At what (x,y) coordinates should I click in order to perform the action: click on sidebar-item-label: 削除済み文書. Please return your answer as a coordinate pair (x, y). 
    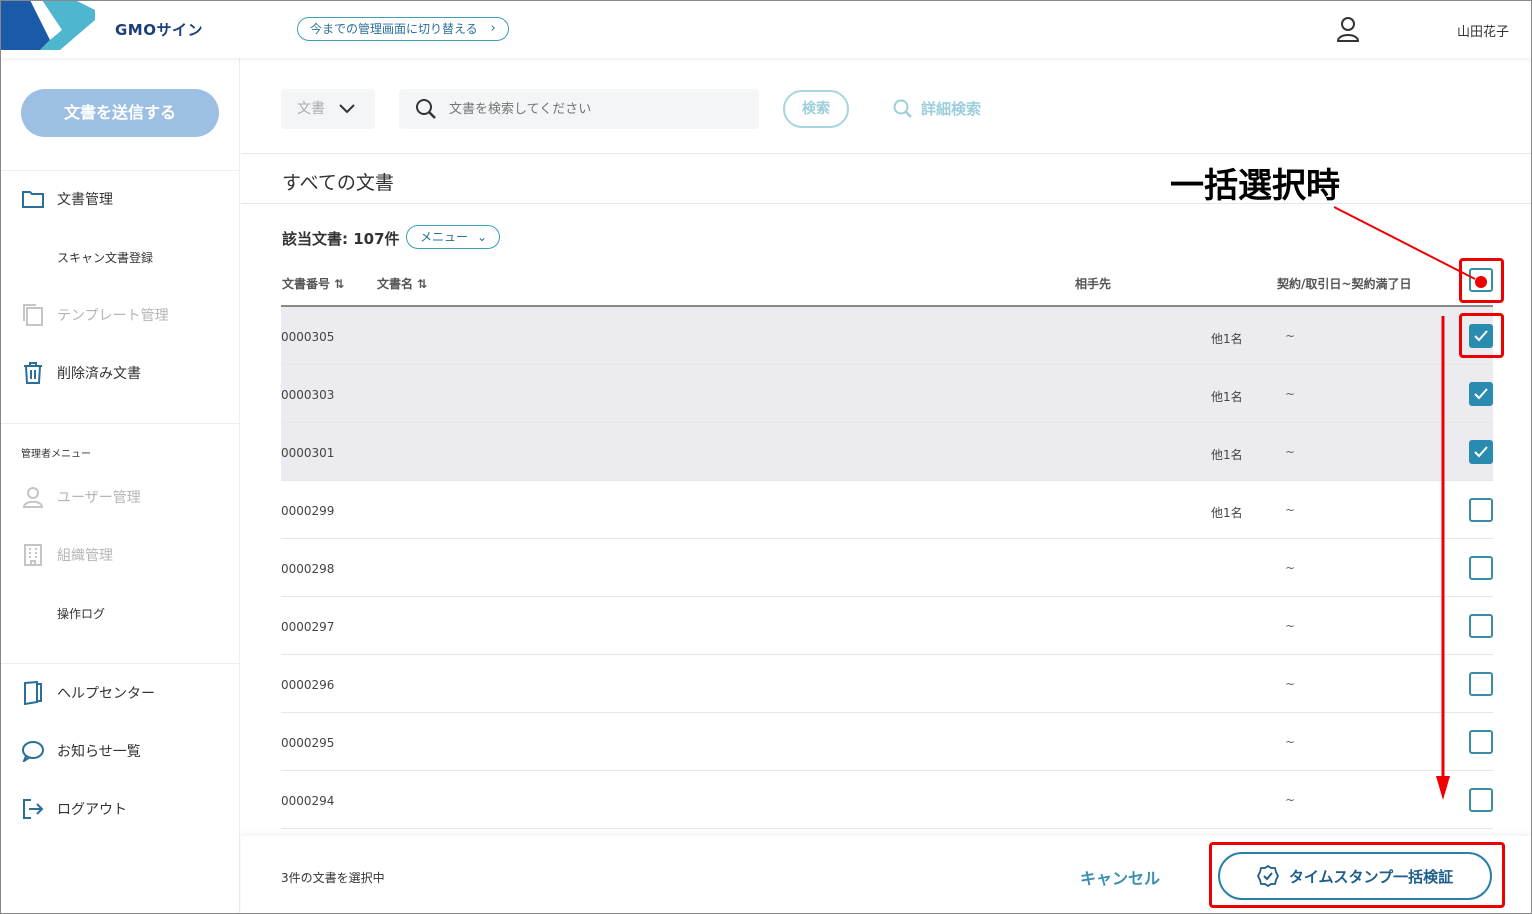
    Looking at the image, I should click on (99, 374).